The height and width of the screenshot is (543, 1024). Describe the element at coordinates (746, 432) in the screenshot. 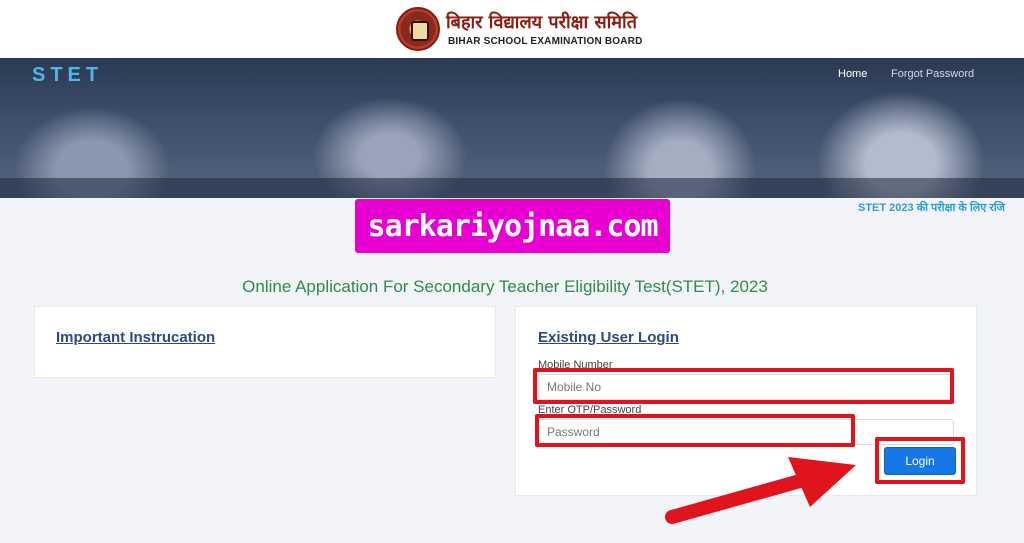

I see `password-input` at that location.